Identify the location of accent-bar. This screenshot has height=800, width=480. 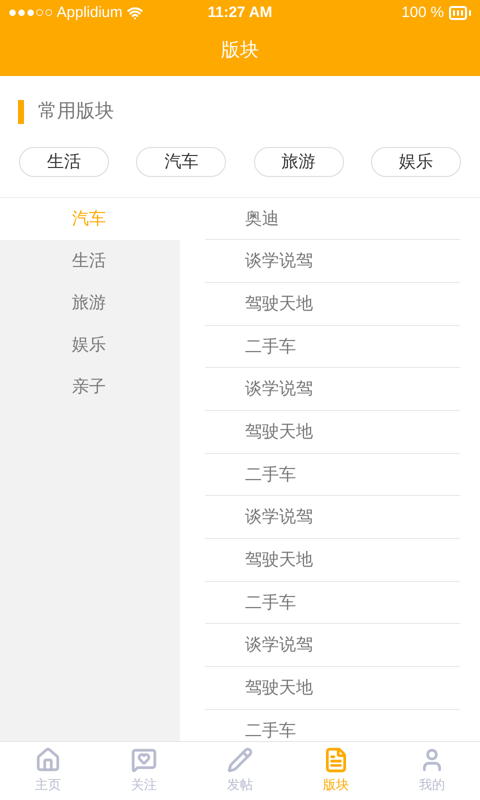
(21, 112).